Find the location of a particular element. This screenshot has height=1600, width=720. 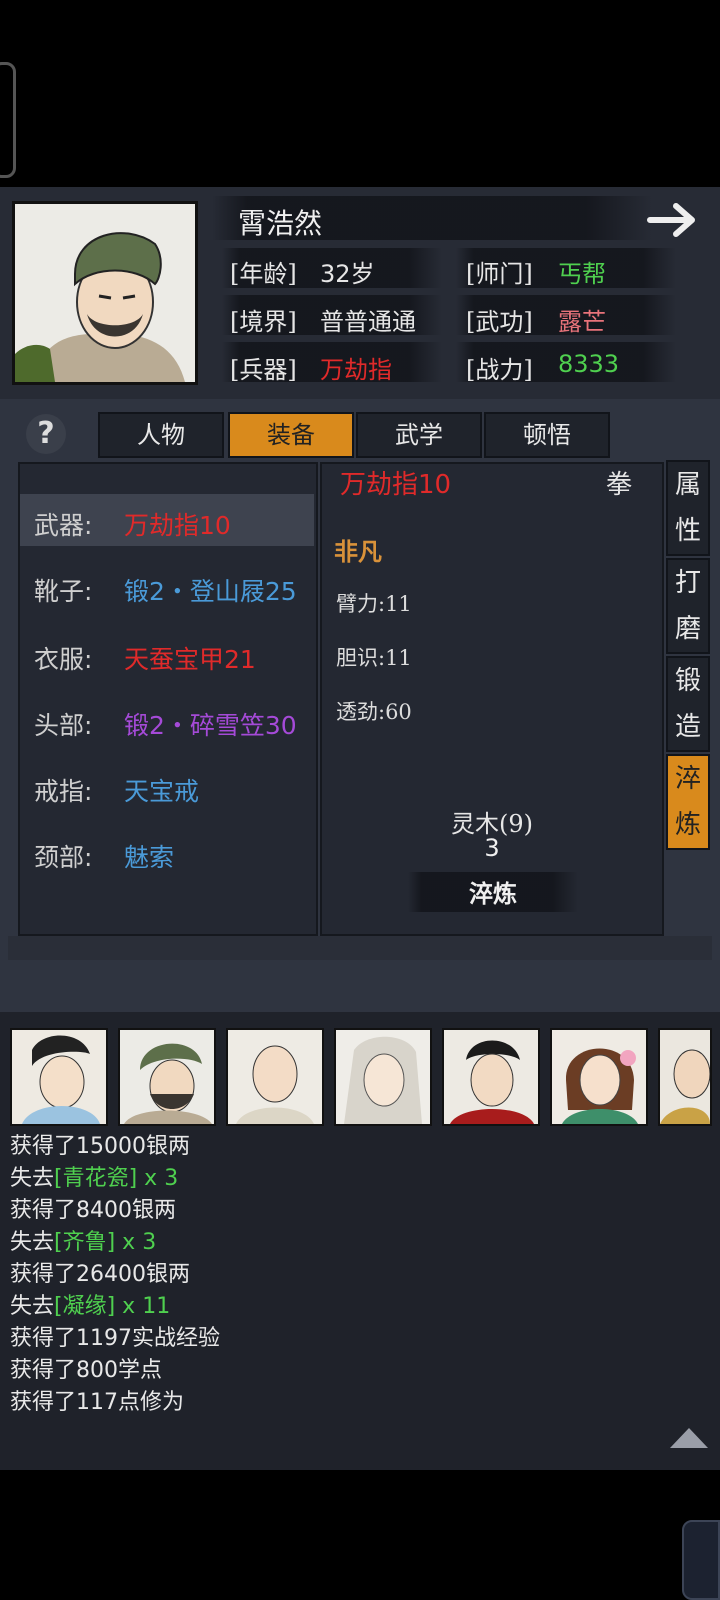

log-text: 获得了8400银两 is located at coordinates (93, 1210).